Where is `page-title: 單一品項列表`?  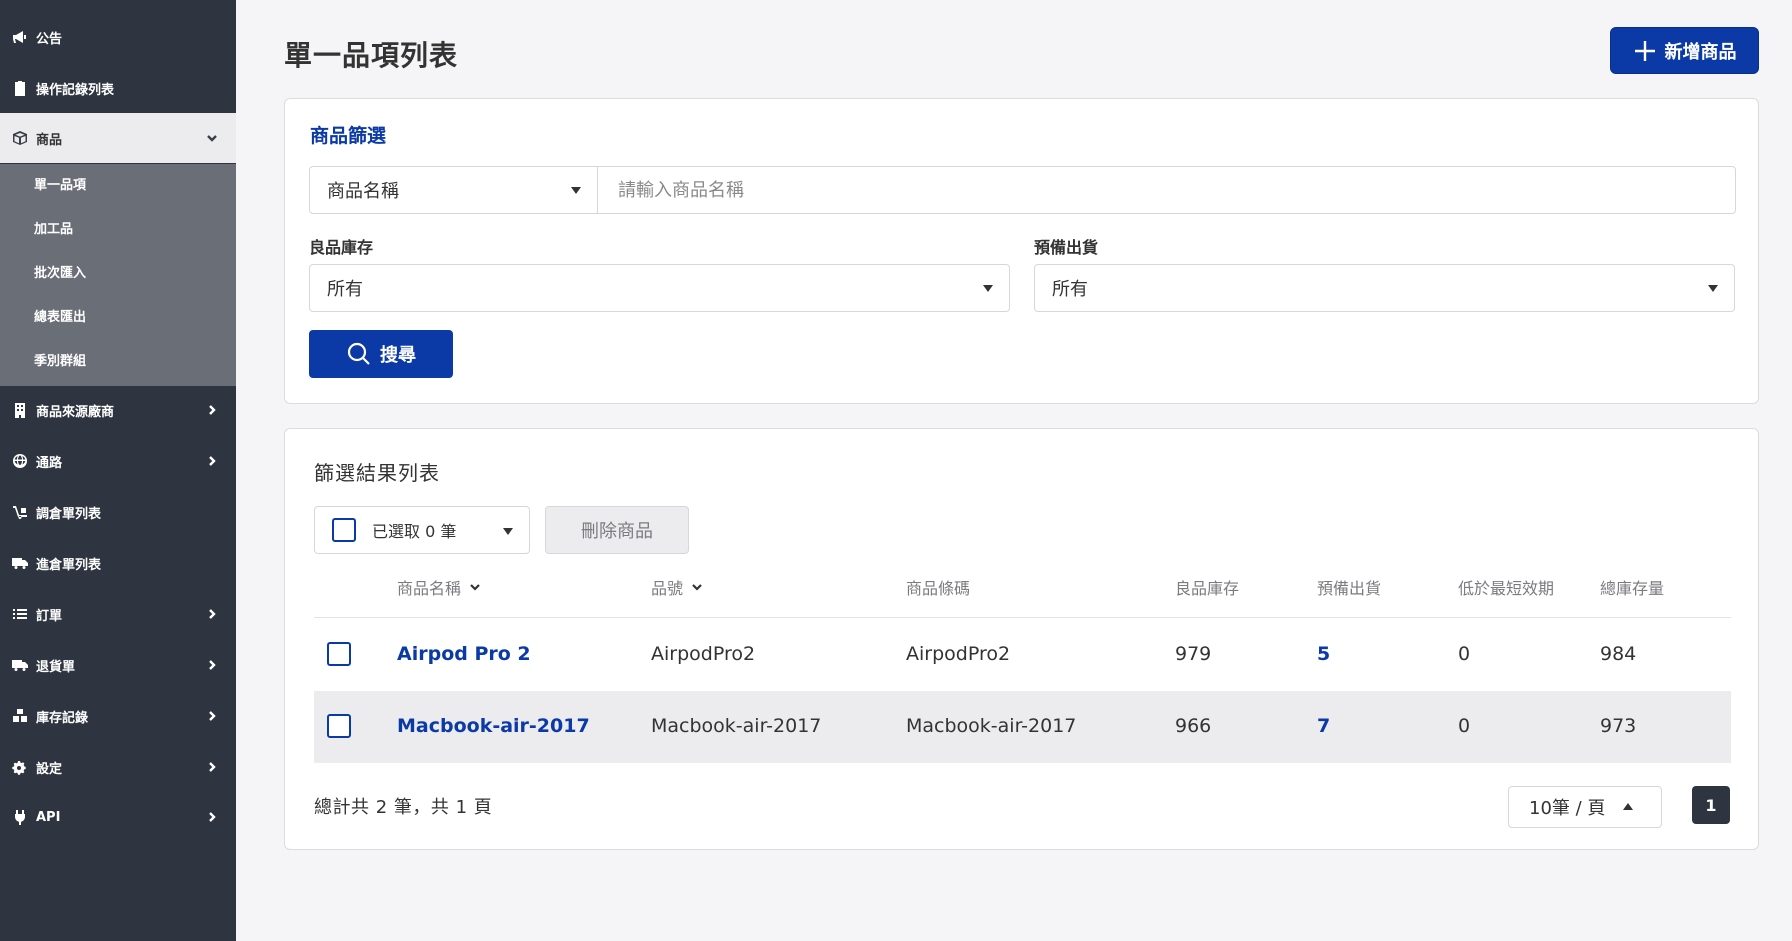
page-title: 單一品項列表 is located at coordinates (371, 55).